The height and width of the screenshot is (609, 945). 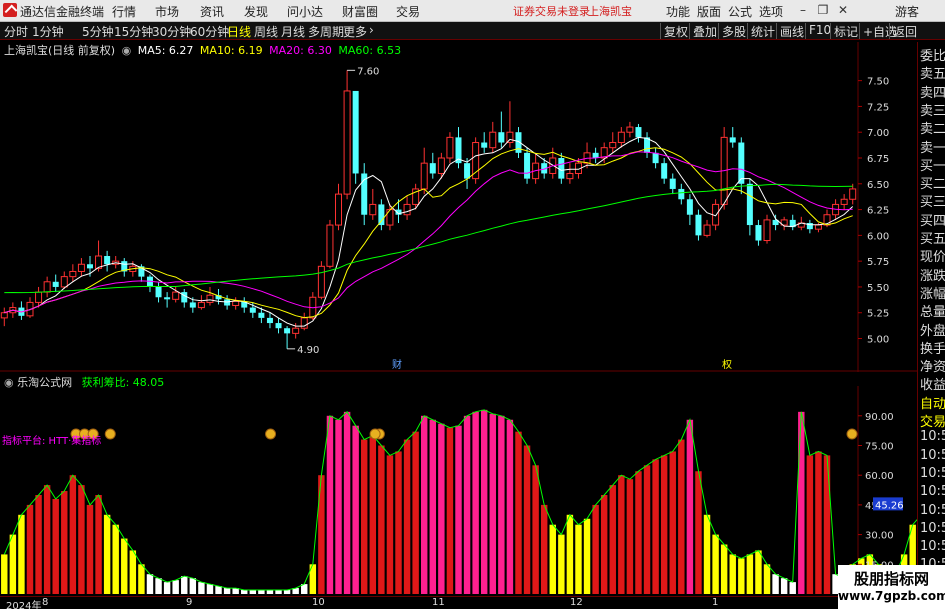 What do you see at coordinates (932, 166) in the screenshot?
I see `side-panel-item: 买一` at bounding box center [932, 166].